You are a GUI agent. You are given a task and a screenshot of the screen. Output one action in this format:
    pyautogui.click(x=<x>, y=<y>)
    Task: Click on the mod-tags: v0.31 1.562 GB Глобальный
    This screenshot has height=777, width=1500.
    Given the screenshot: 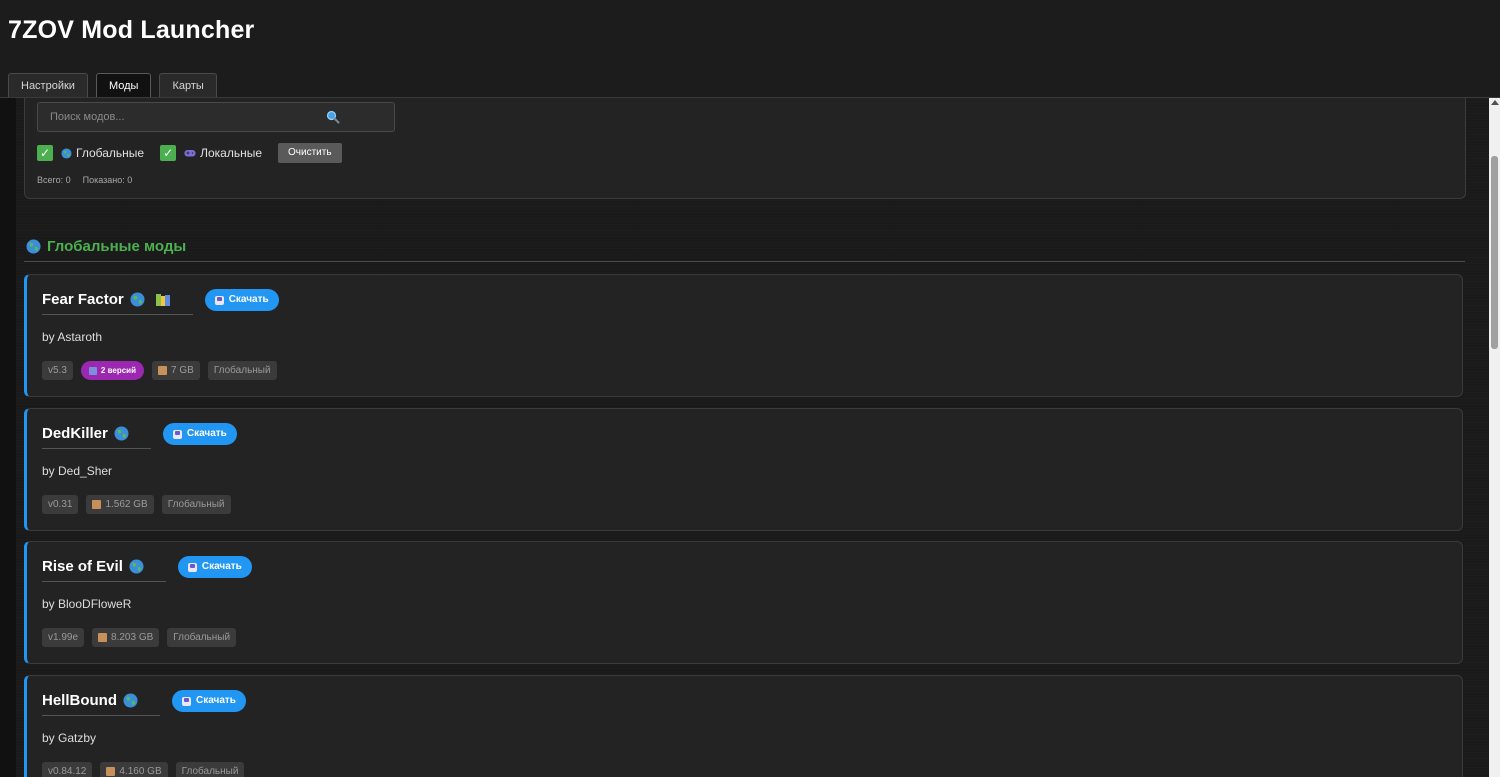 What is the action you would take?
    pyautogui.click(x=136, y=504)
    